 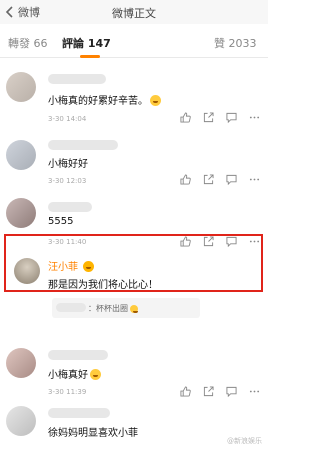 What do you see at coordinates (134, 41) in the screenshot?
I see `tab-bar: 轉發 66 評論 147 贊 2033` at bounding box center [134, 41].